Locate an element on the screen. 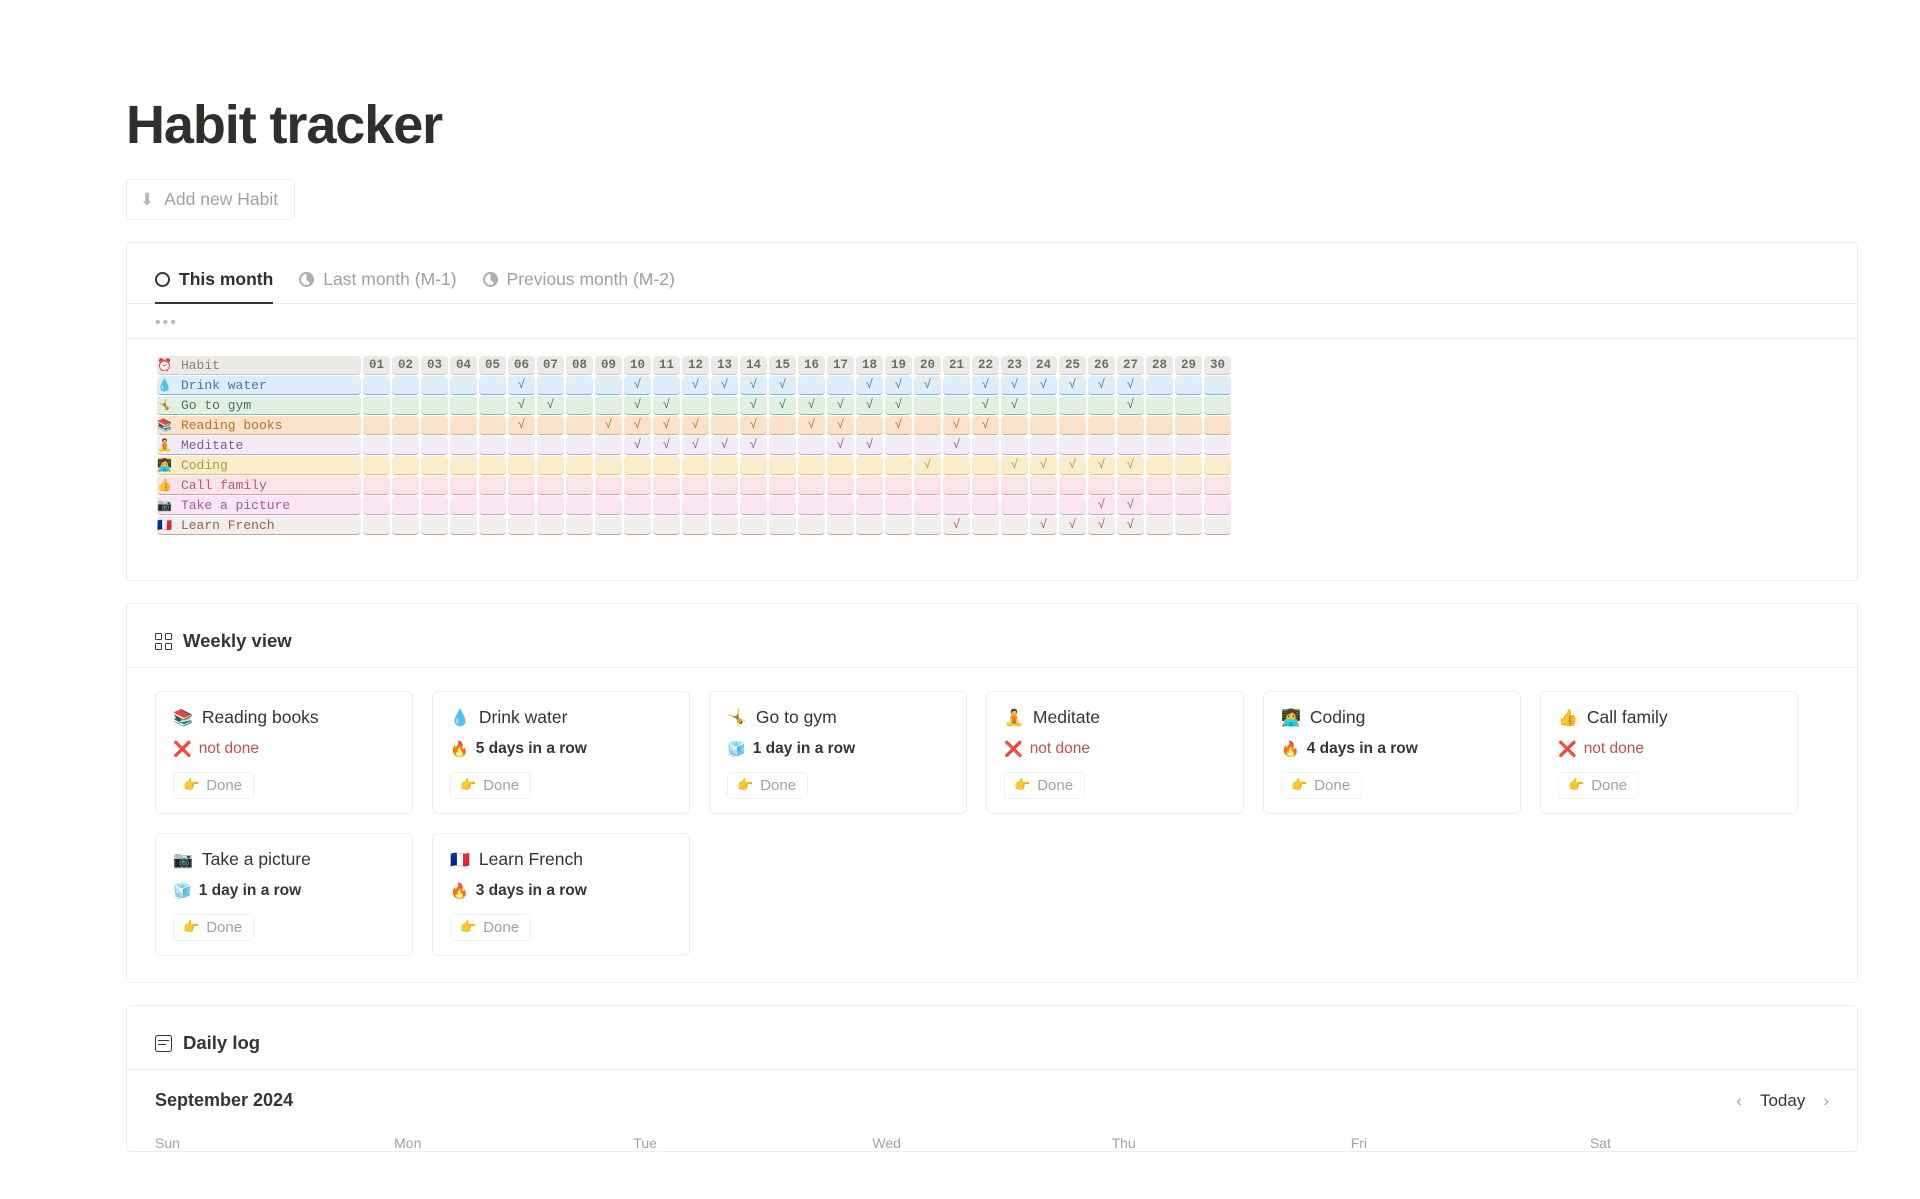 The height and width of the screenshot is (1199, 1920). more-options-icon: ••• is located at coordinates (1006, 323).